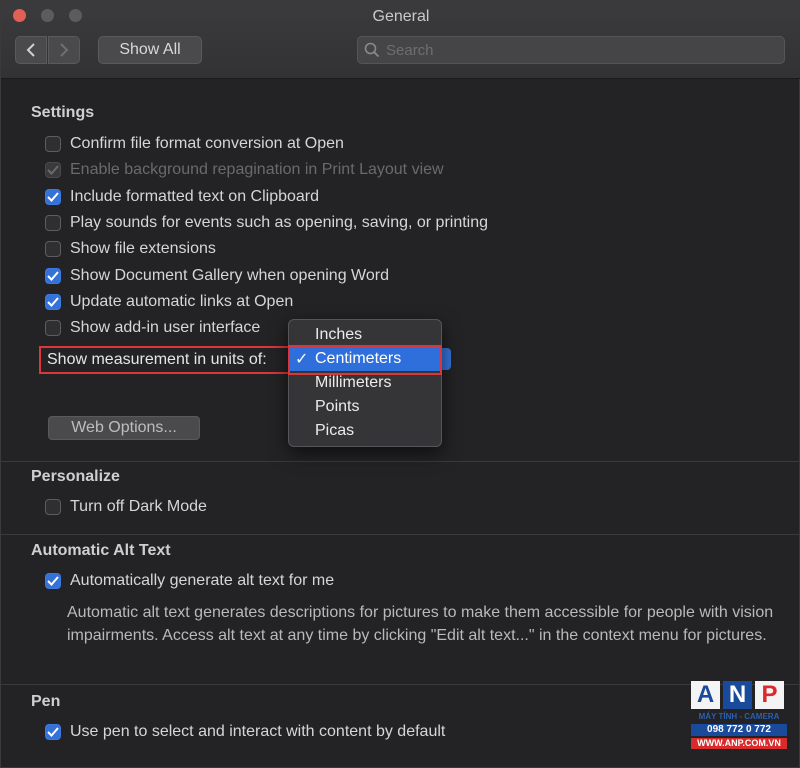 The image size is (800, 768). What do you see at coordinates (101, 550) in the screenshot?
I see `alt-text-section-title: Automatic Alt Text` at bounding box center [101, 550].